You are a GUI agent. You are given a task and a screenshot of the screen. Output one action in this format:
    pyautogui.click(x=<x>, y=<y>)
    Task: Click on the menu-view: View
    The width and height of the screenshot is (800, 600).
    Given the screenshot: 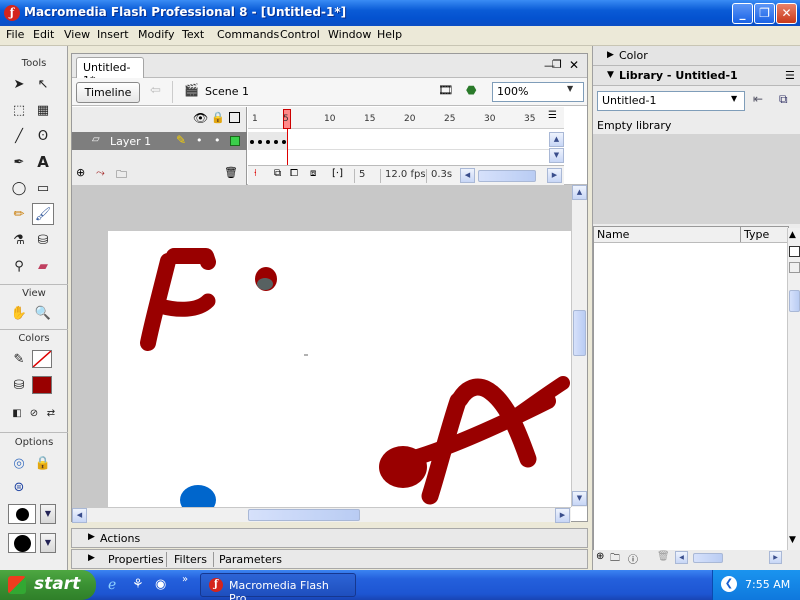 What is the action you would take?
    pyautogui.click(x=77, y=34)
    